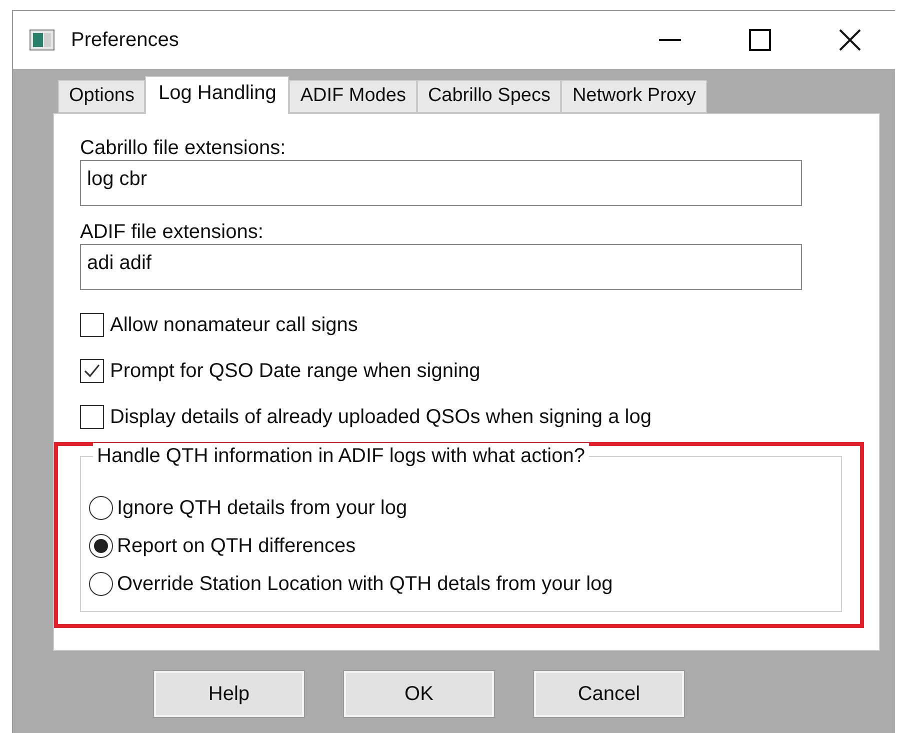 Image resolution: width=908 pixels, height=733 pixels. What do you see at coordinates (217, 95) in the screenshot?
I see `tab: Log Handling` at bounding box center [217, 95].